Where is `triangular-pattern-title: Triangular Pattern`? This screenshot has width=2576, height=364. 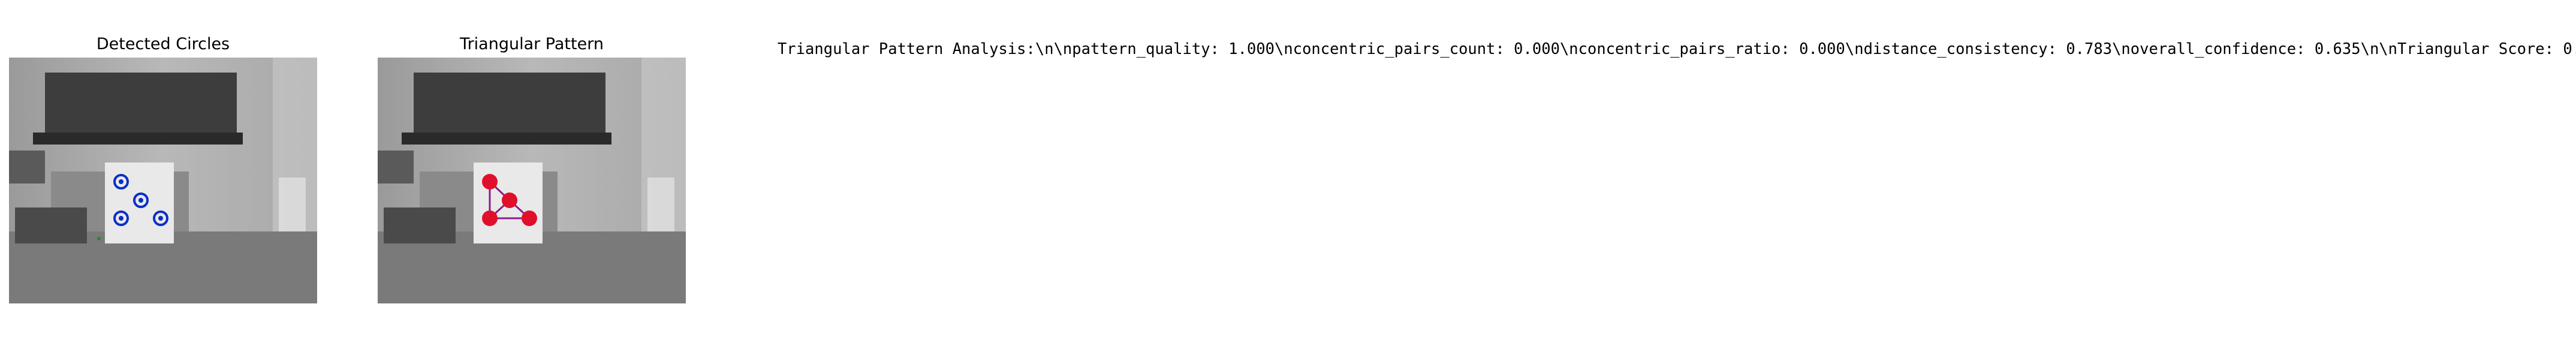
triangular-pattern-title: Triangular Pattern is located at coordinates (532, 44).